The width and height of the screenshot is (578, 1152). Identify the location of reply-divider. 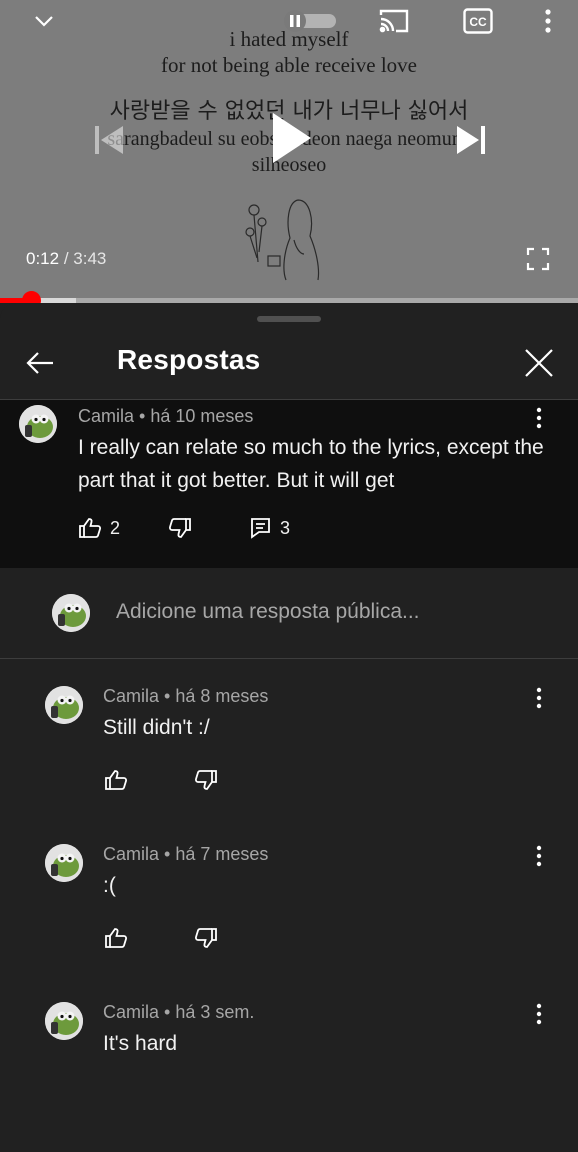
(289, 658).